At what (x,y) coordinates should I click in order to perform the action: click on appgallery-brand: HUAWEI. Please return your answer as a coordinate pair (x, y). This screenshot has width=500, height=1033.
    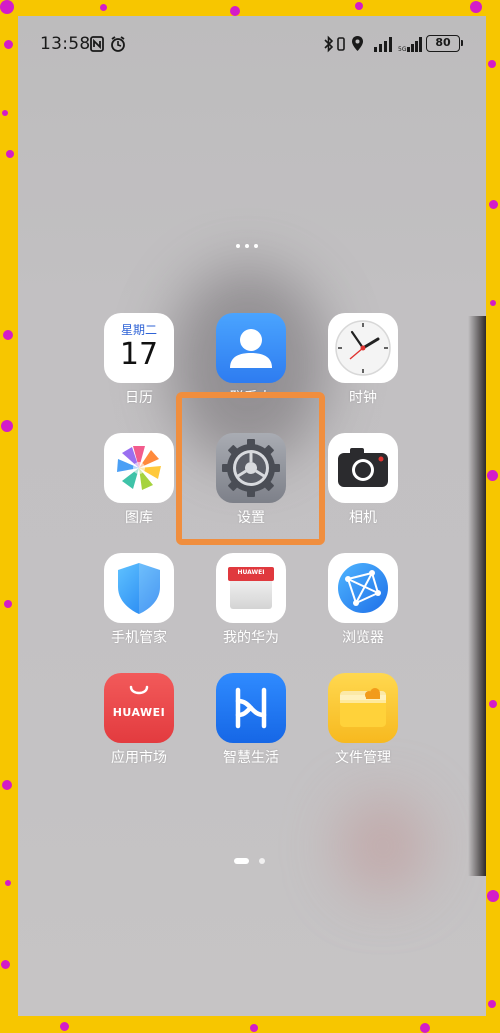
    Looking at the image, I should click on (139, 712).